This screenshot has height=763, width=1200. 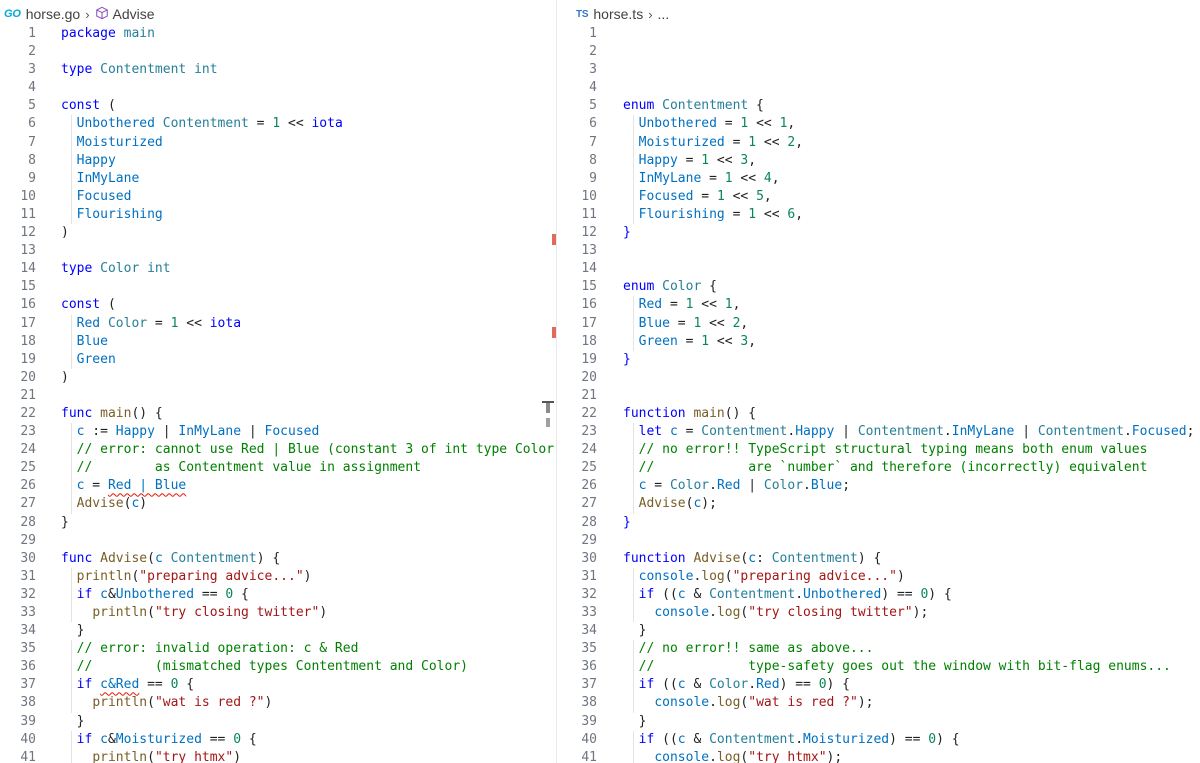 I want to click on code-line: 40 if c&Moisturized == 0 {, so click(x=278, y=739).